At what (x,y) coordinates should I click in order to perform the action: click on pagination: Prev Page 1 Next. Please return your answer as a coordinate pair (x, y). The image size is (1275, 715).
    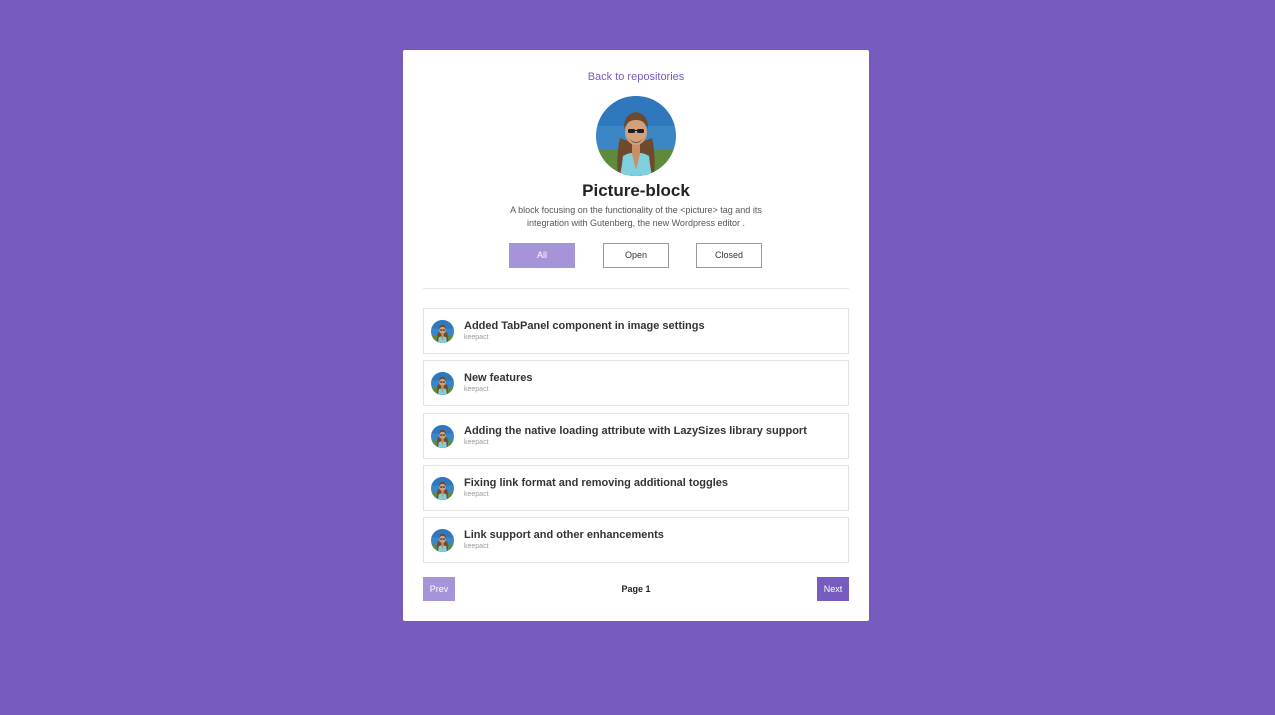
    Looking at the image, I should click on (636, 589).